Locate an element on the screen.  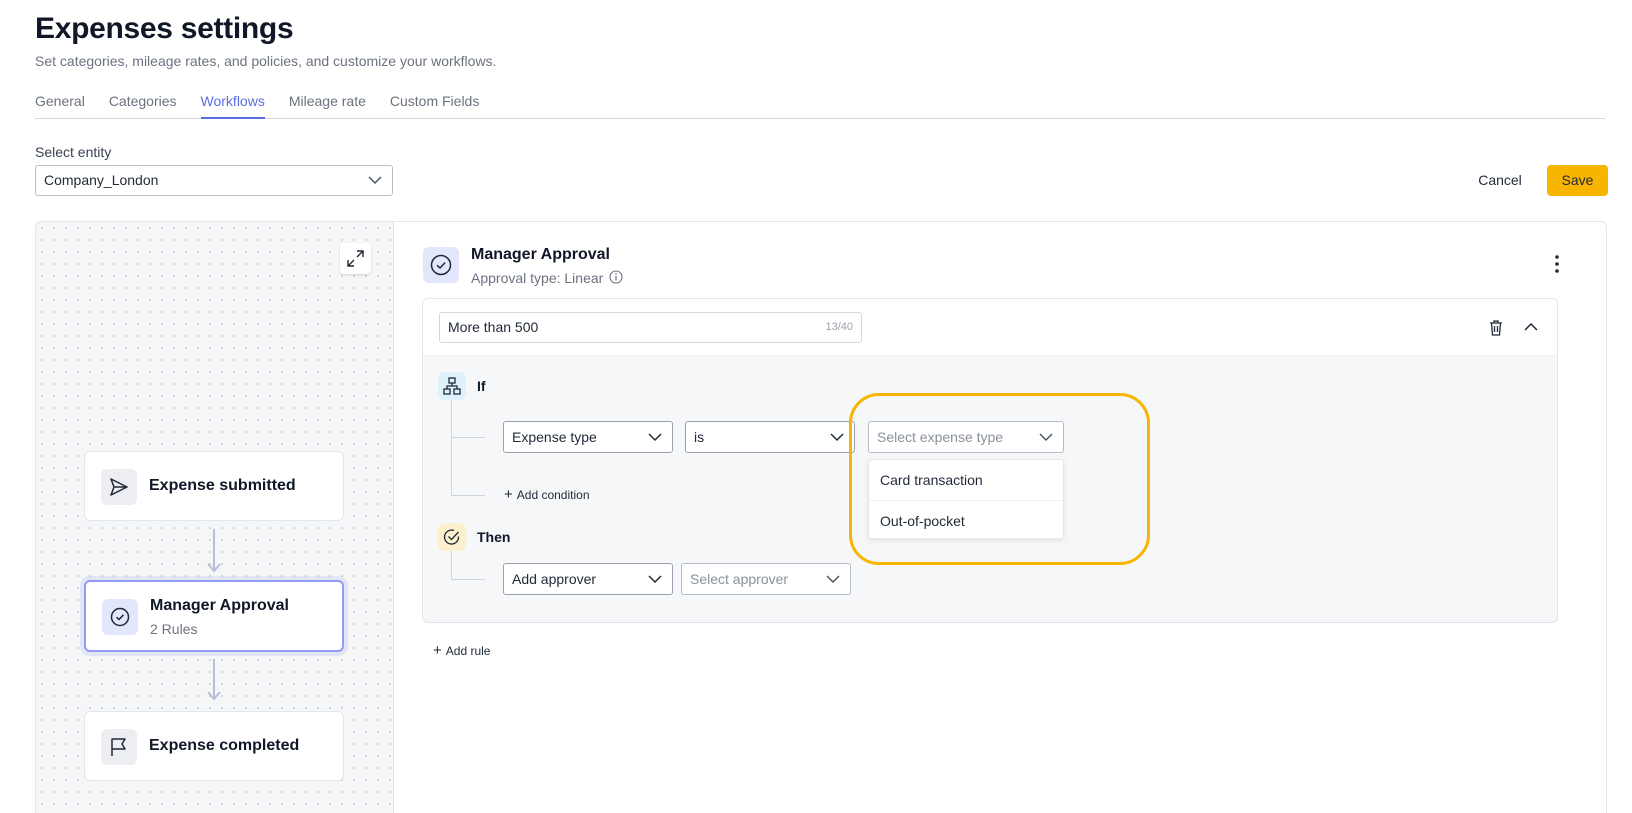
rule-name-char-count: 13/40 is located at coordinates (839, 327).